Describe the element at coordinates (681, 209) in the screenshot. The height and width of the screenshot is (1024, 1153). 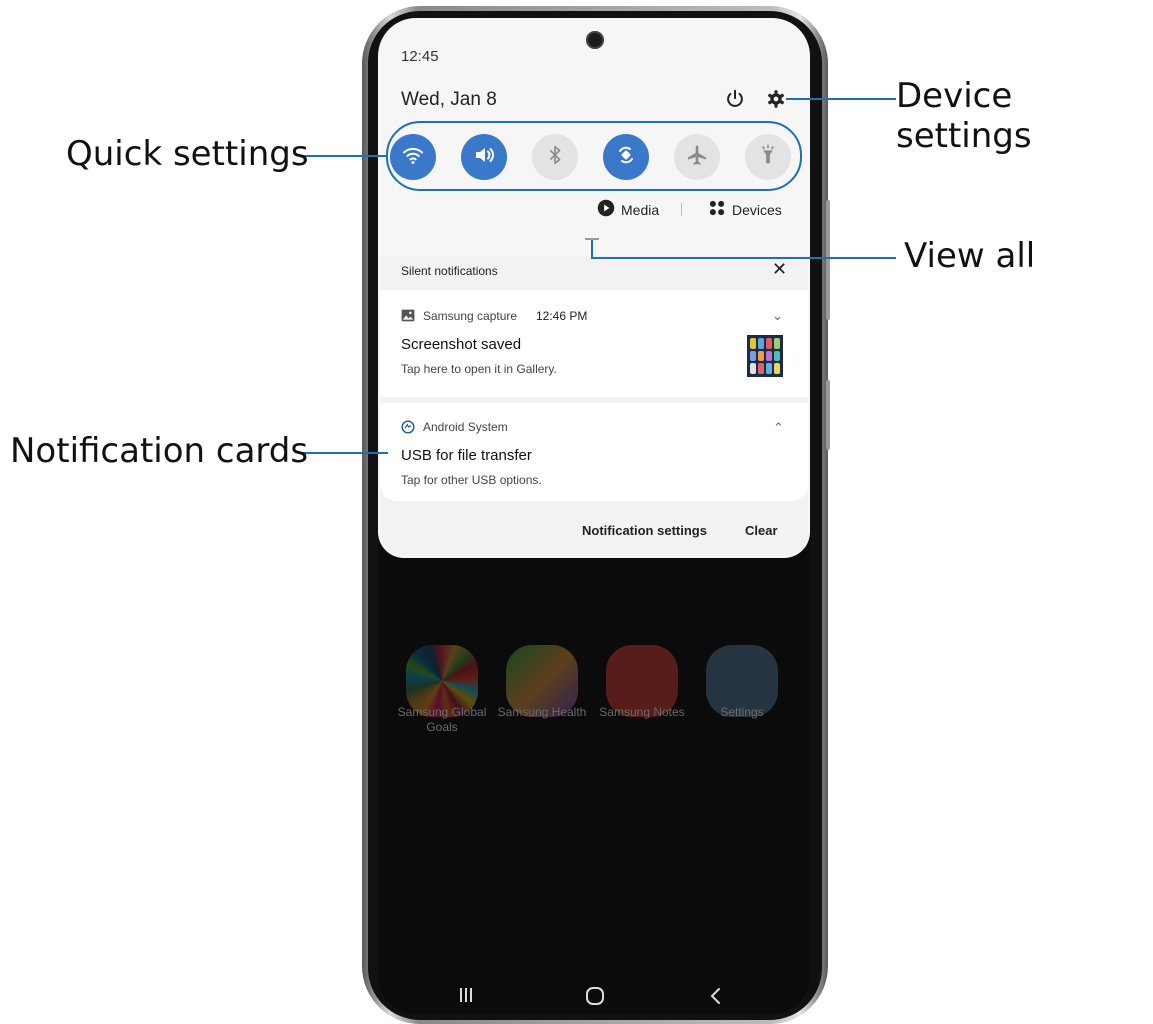
I see `media-devices-divider` at that location.